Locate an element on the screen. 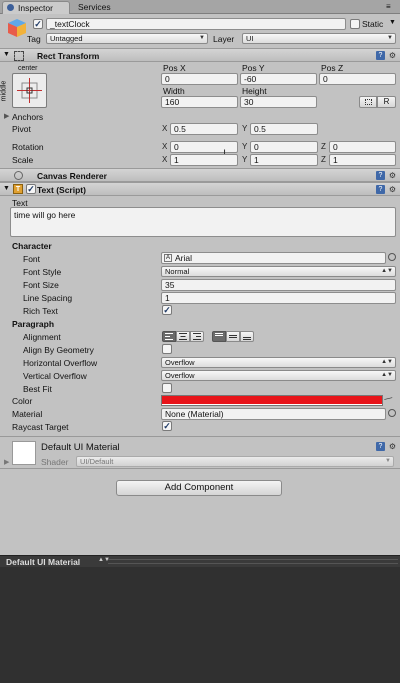  v-overflow-value: Overflow is located at coordinates (180, 375).